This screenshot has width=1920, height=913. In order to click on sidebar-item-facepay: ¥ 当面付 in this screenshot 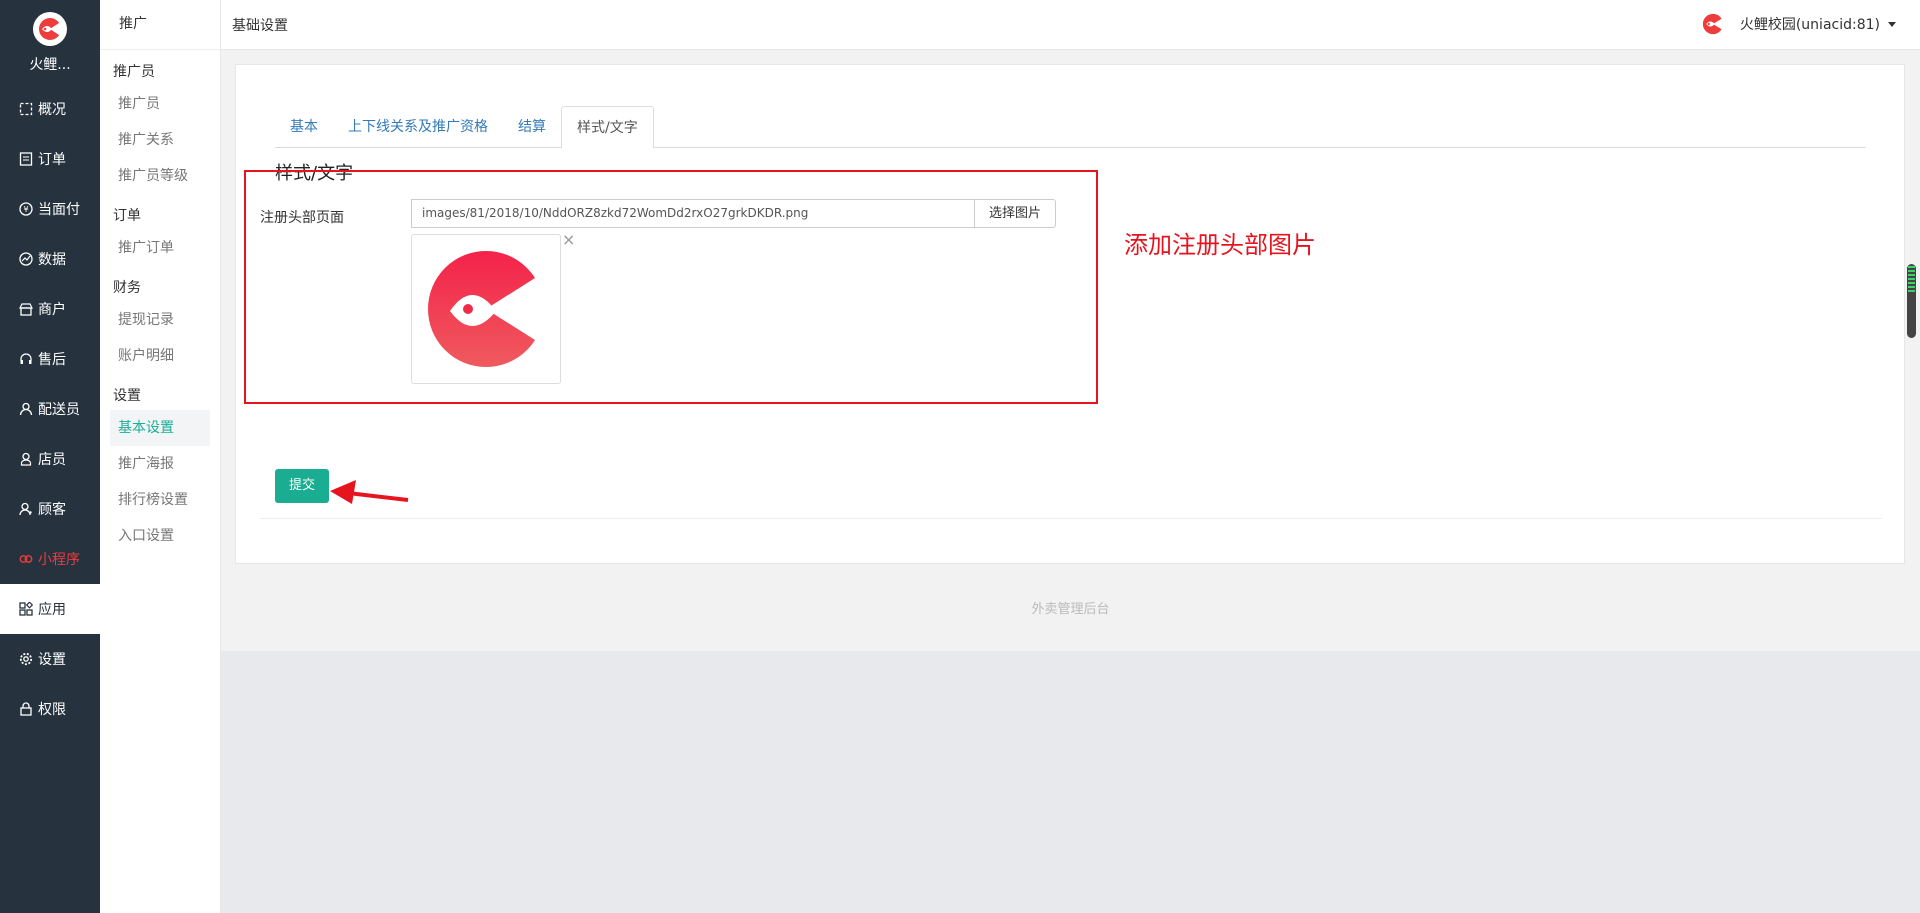, I will do `click(50, 209)`.